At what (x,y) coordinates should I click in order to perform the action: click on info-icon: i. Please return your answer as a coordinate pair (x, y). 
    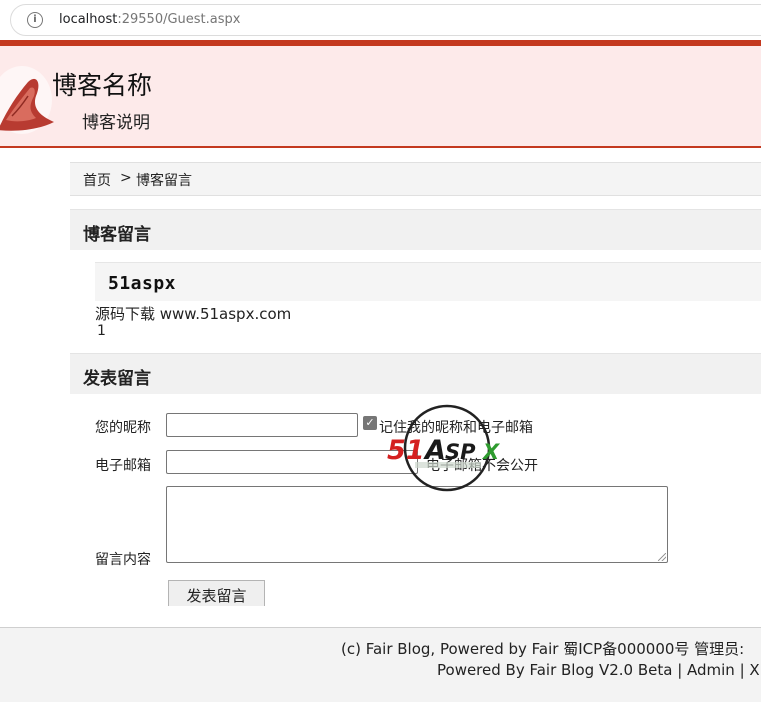
    Looking at the image, I should click on (35, 20).